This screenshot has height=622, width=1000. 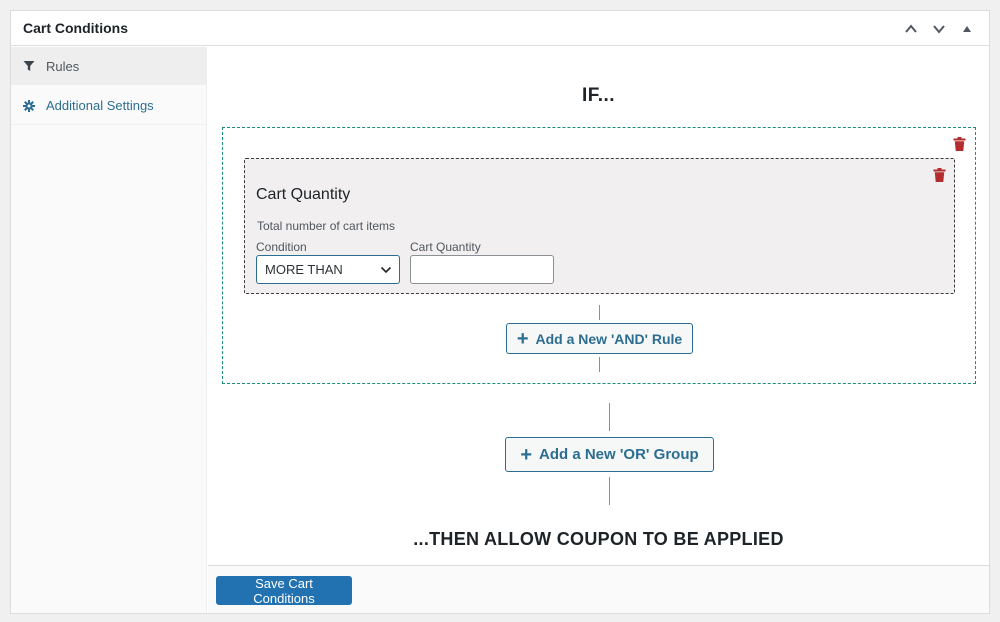 What do you see at coordinates (304, 269) in the screenshot?
I see `condition-select-value: MORE THAN` at bounding box center [304, 269].